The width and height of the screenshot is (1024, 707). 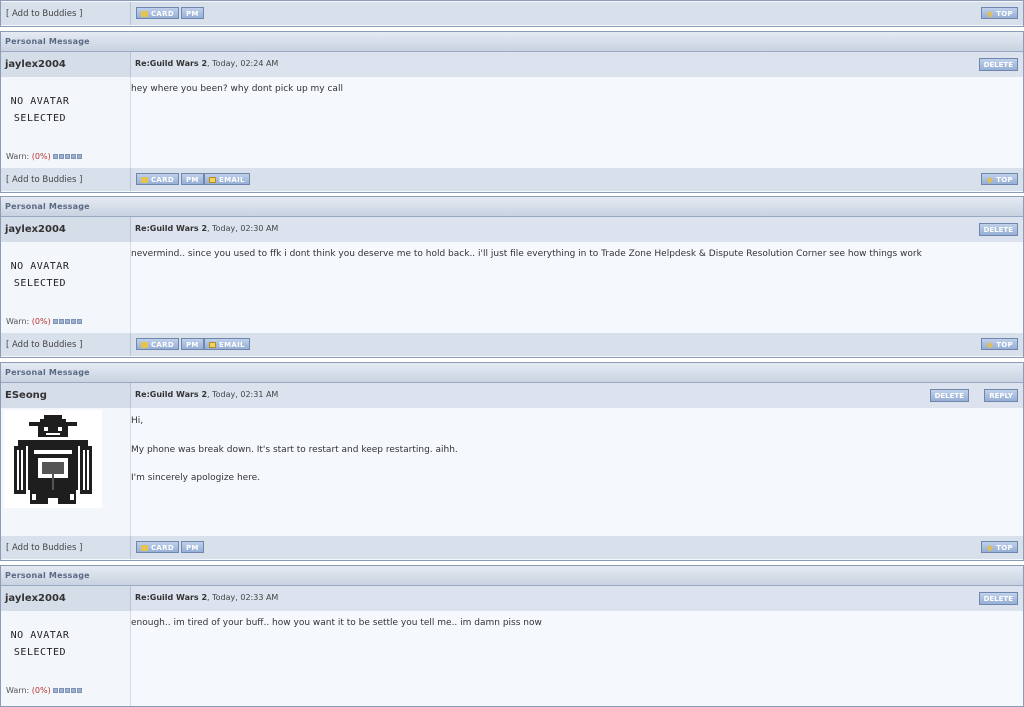 What do you see at coordinates (243, 228) in the screenshot?
I see `post-date: , Today, 02:30 AM` at bounding box center [243, 228].